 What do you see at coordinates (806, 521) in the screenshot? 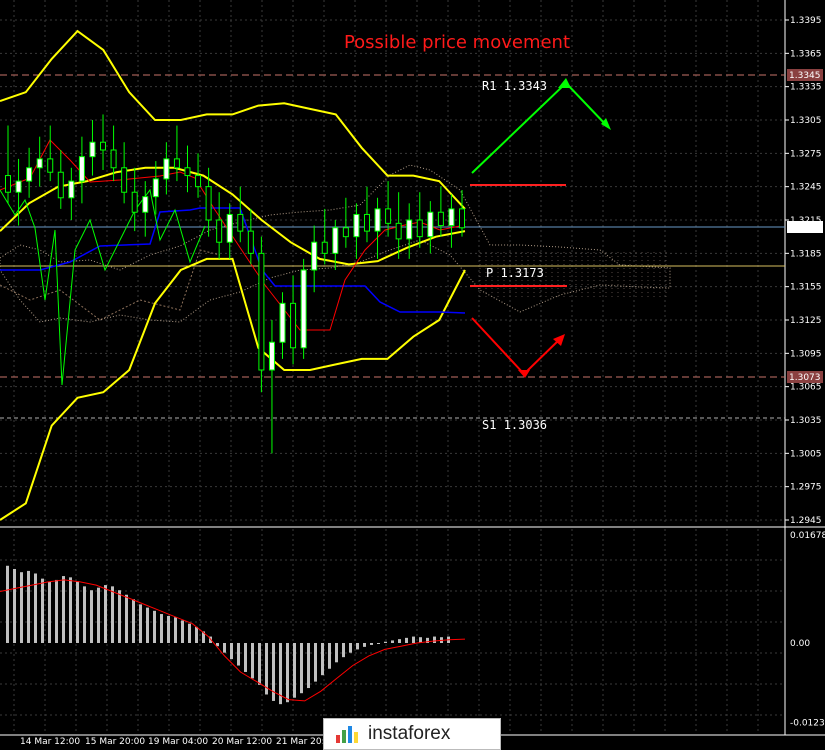
I see `price-tick-label: 1.2945` at bounding box center [806, 521].